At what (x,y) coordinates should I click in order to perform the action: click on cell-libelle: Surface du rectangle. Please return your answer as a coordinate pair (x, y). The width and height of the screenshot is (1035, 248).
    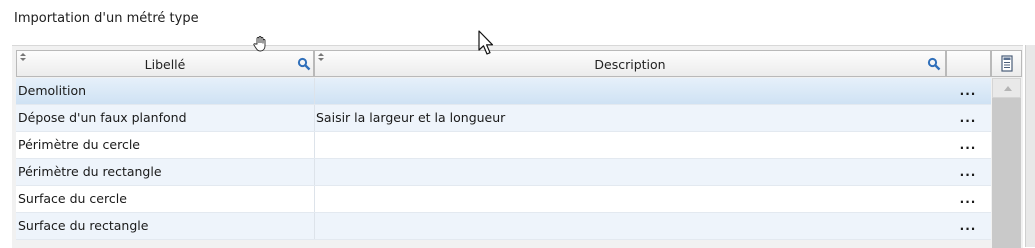
    Looking at the image, I should click on (165, 226).